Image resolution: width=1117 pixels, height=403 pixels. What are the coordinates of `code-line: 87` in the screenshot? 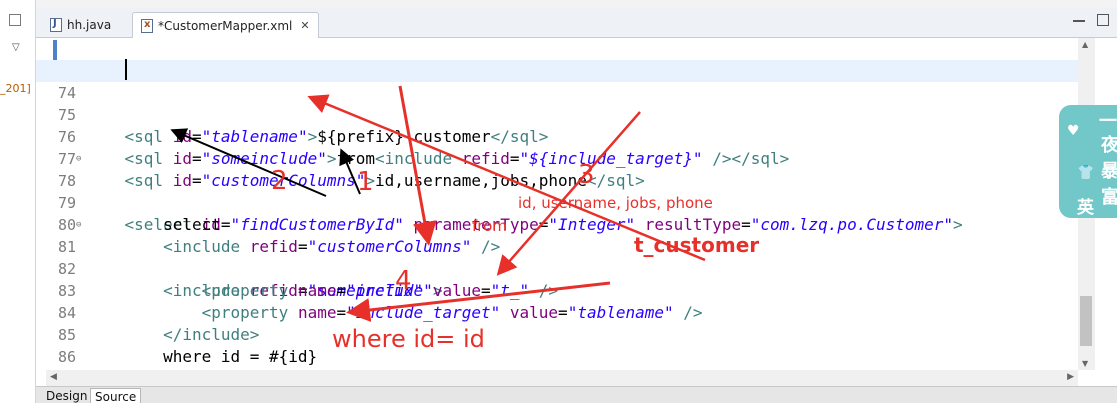 It's located at (557, 357).